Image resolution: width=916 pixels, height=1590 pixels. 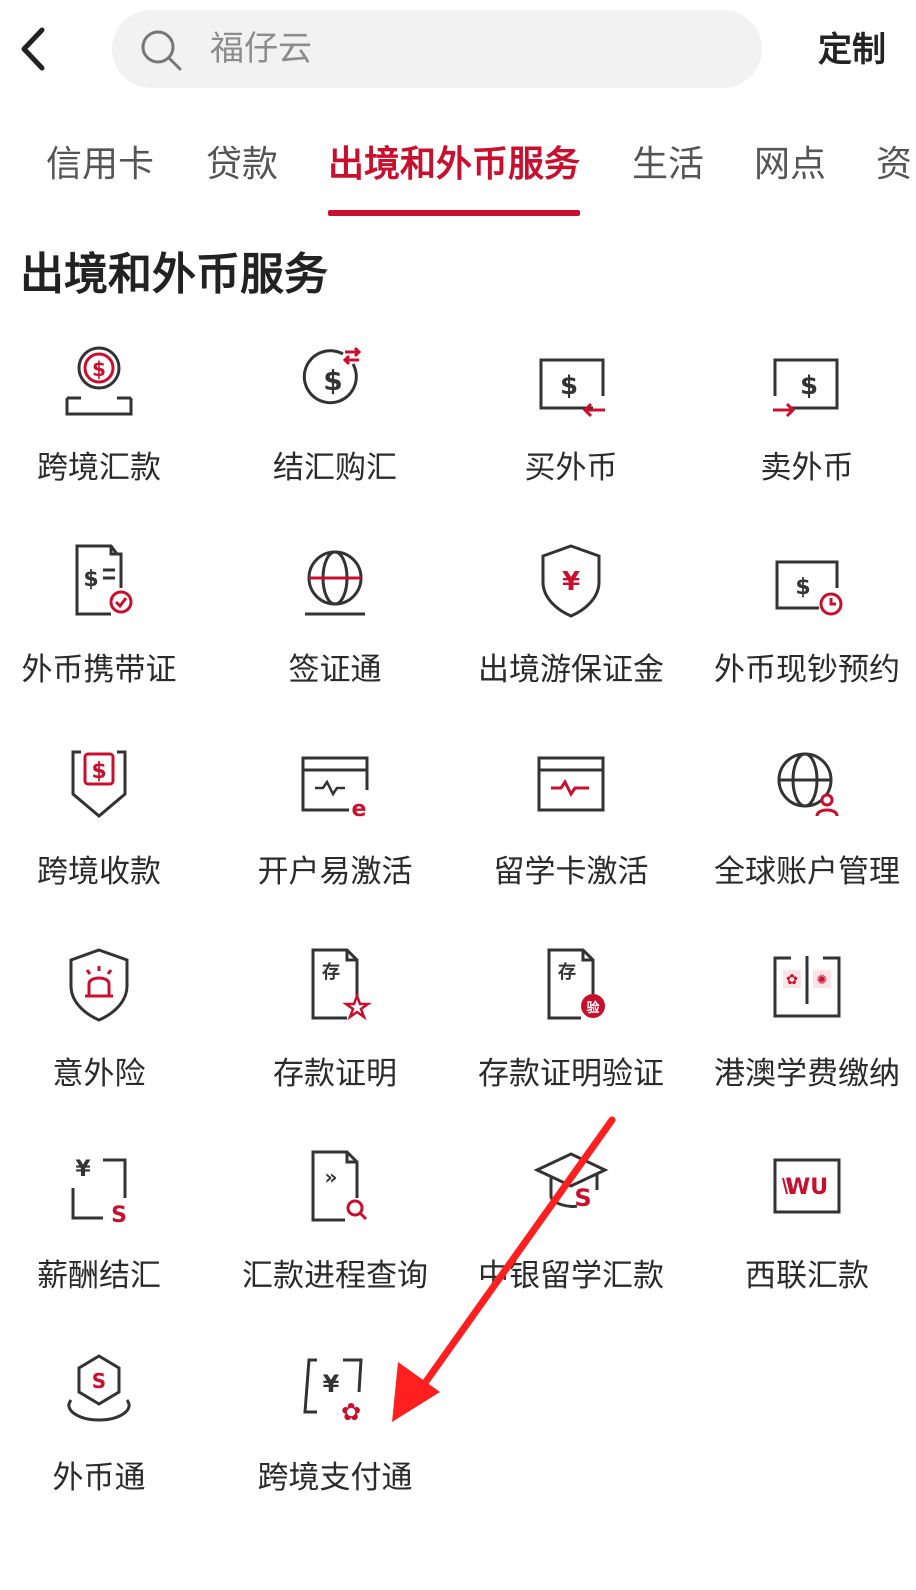 I want to click on service-label: 存款证明验证, so click(x=571, y=1074).